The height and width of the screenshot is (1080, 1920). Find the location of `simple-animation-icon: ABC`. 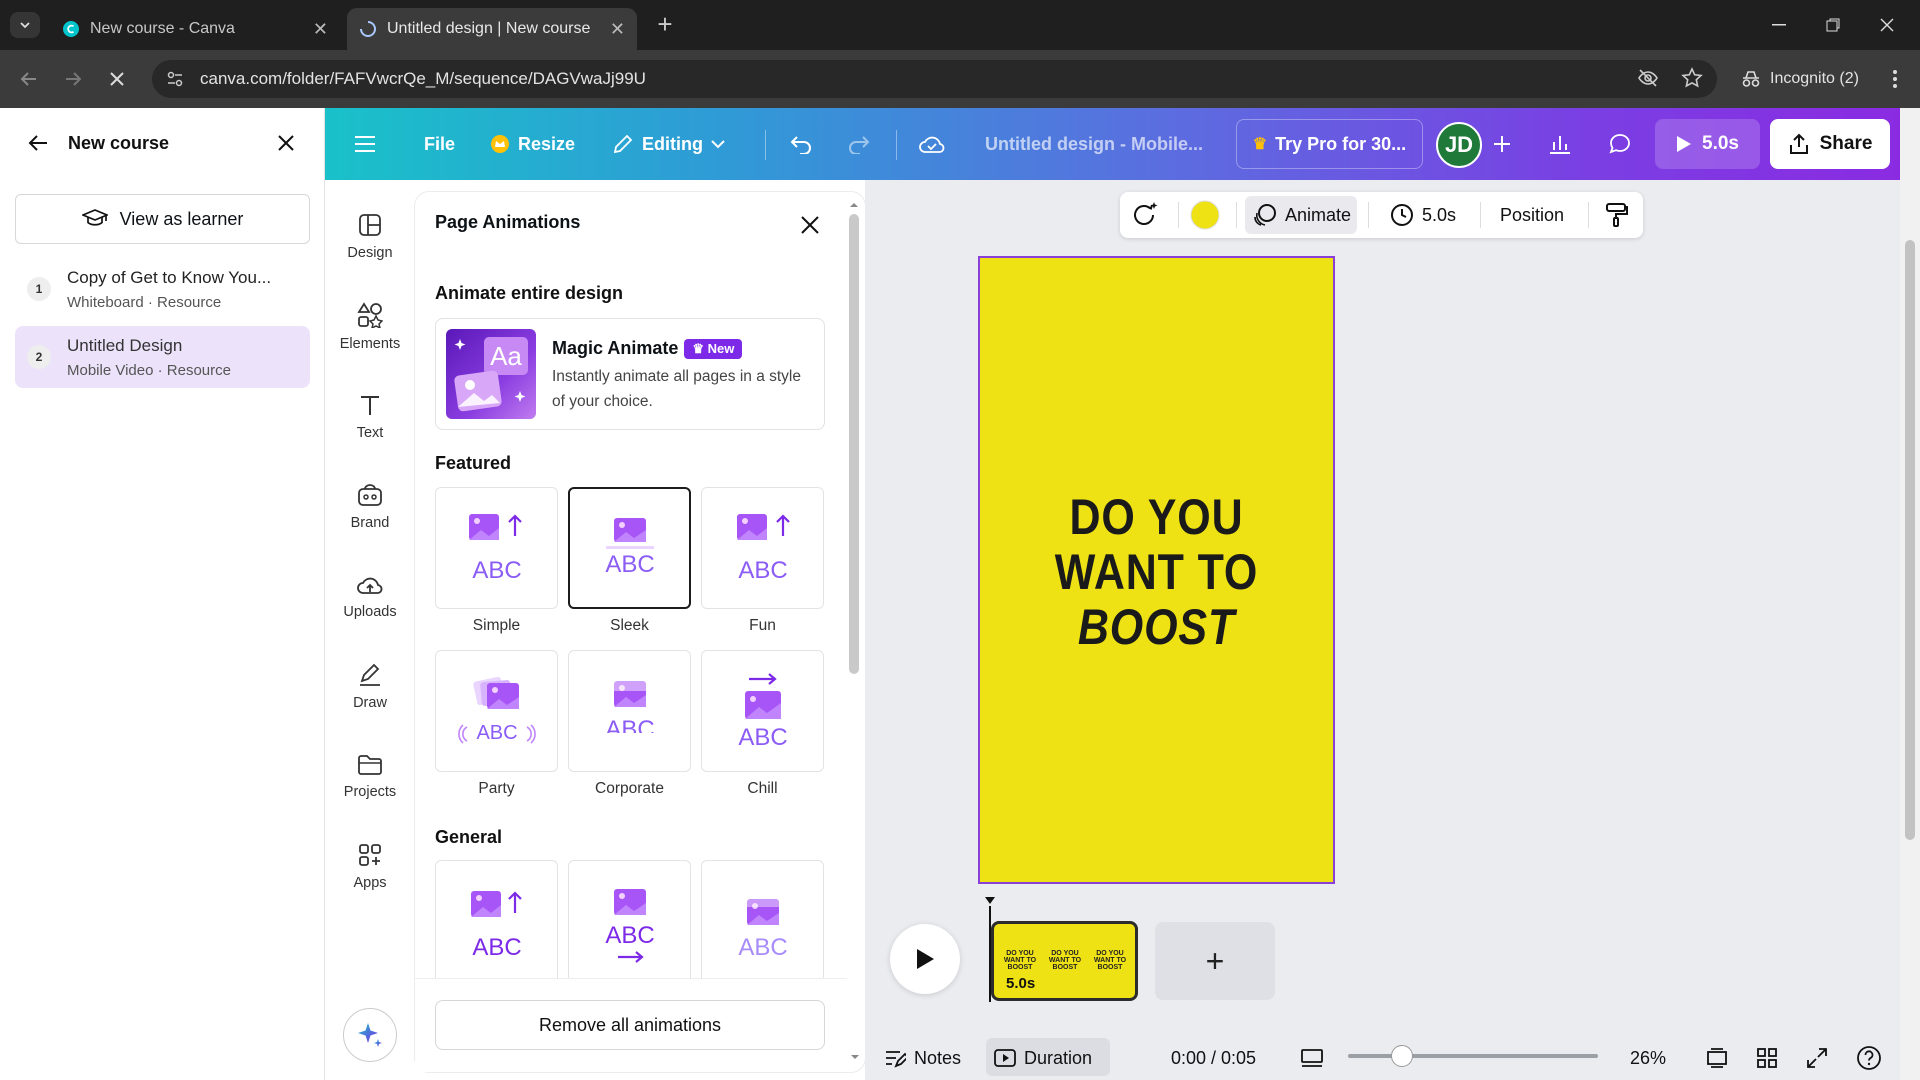

simple-animation-icon: ABC is located at coordinates (495, 549).